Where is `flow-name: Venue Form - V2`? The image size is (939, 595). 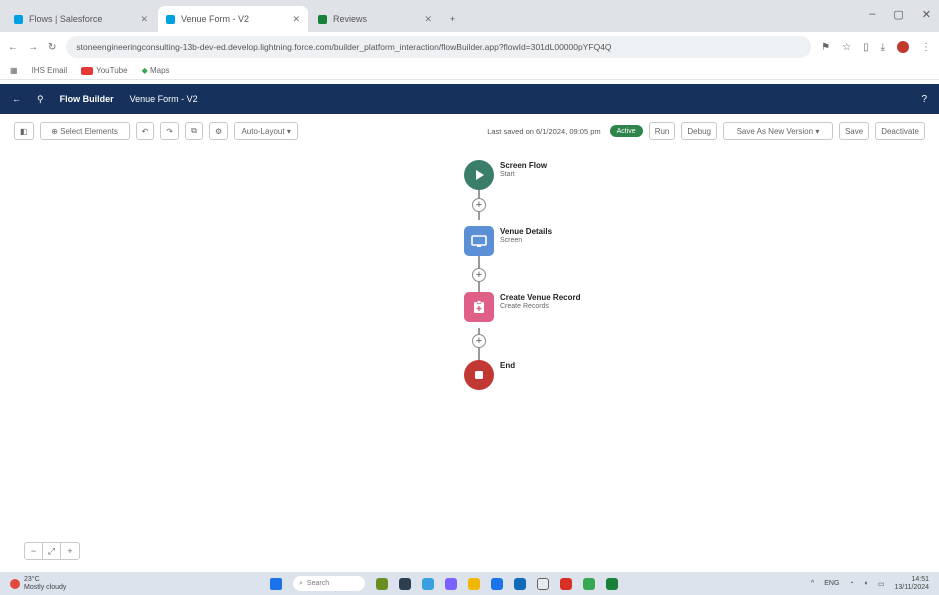 flow-name: Venue Form - V2 is located at coordinates (163, 99).